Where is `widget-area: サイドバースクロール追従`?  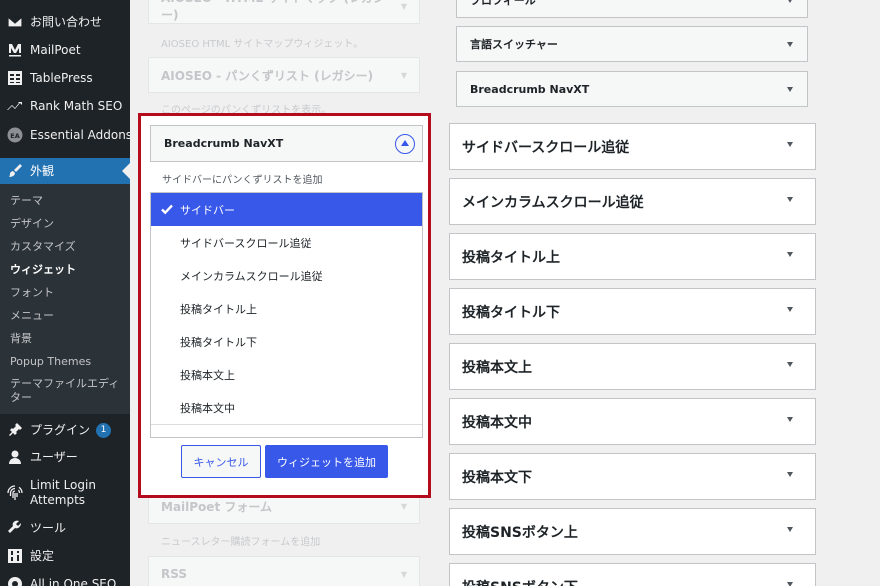
widget-area: サイドバースクロール追従 is located at coordinates (632, 146).